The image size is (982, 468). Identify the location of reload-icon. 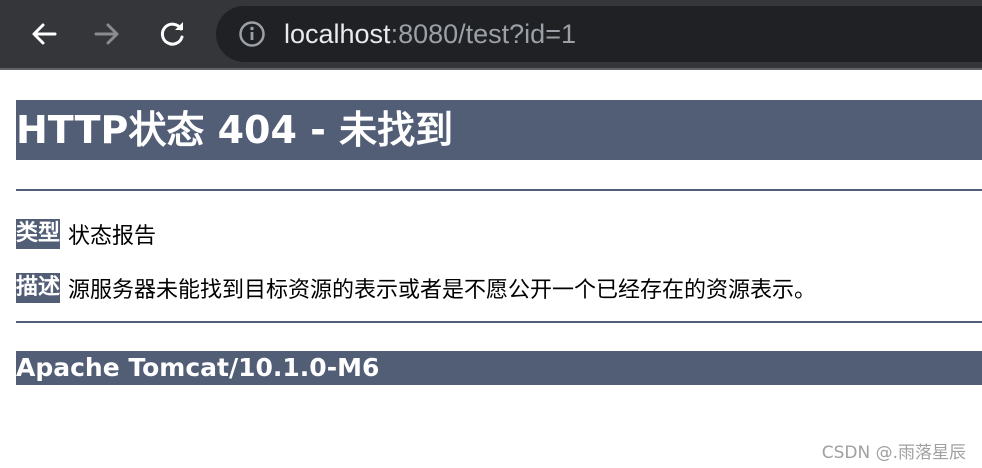
(172, 34).